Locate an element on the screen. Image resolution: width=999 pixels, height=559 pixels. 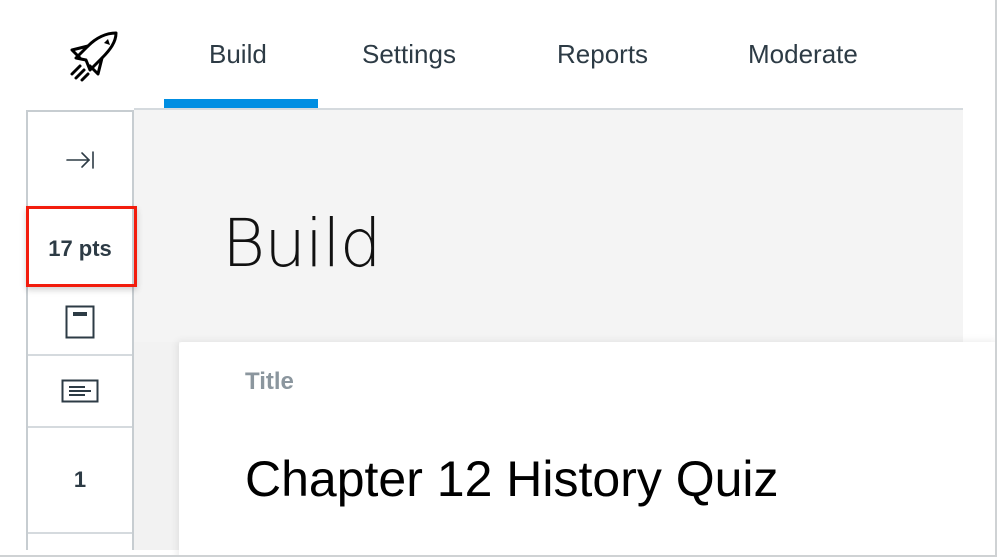
tab-moderate: Moderate is located at coordinates (803, 54).